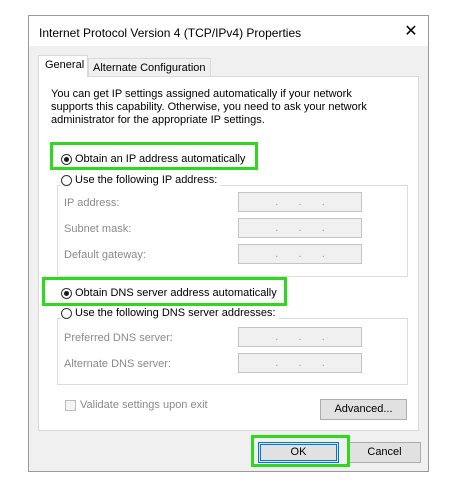  Describe the element at coordinates (146, 180) in the screenshot. I see `ip-manual-label: Use the following IP address:` at that location.